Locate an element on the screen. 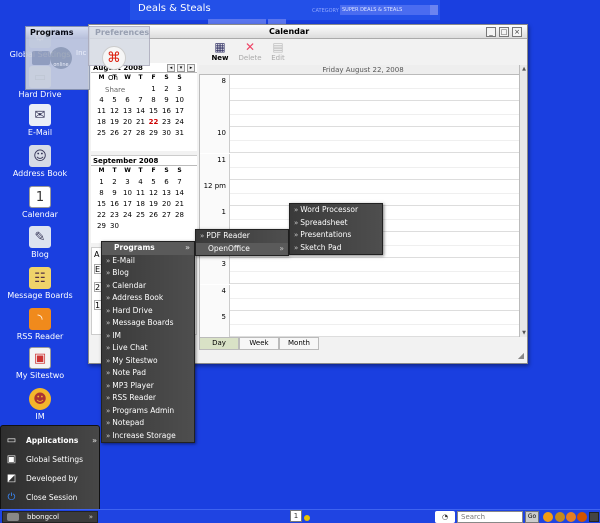  calendar-titlebar: Calendar _ □ × is located at coordinates (308, 32).